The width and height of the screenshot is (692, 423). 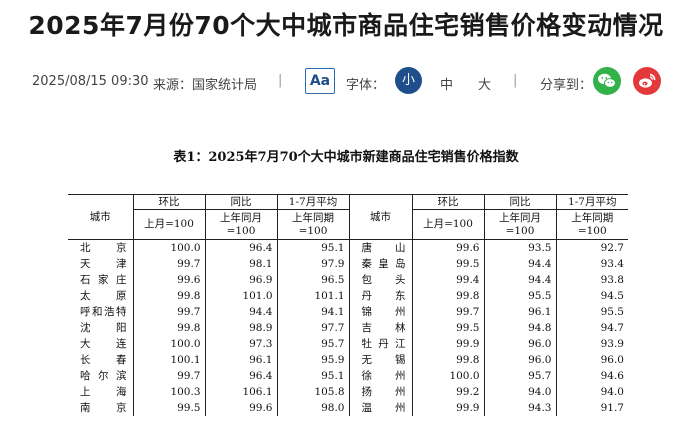 I want to click on index-value-cell: 99.4, so click(x=447, y=280).